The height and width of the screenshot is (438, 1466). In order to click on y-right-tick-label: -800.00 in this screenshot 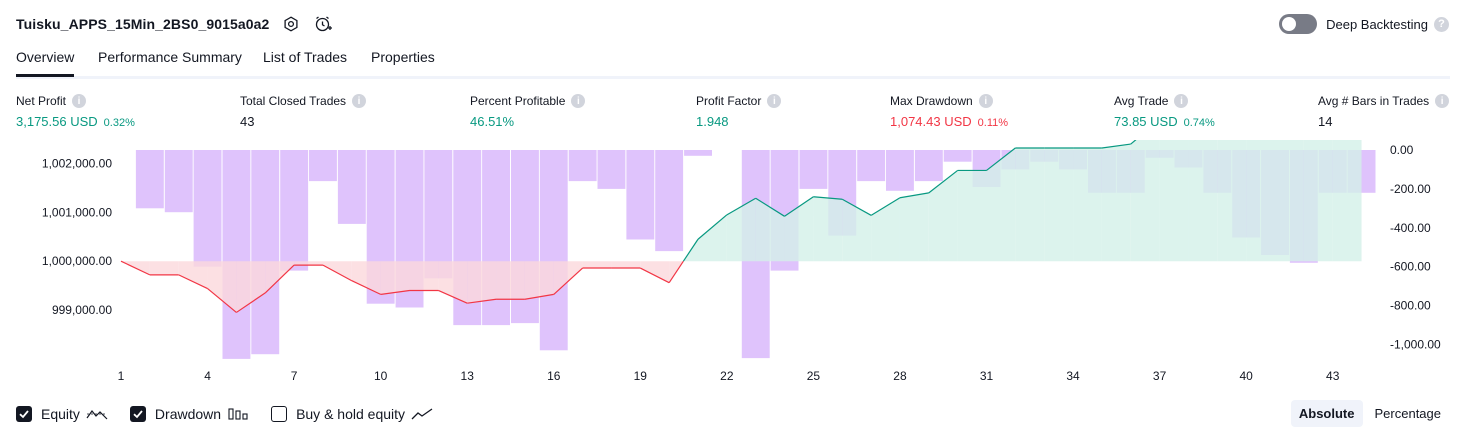, I will do `click(1410, 306)`.